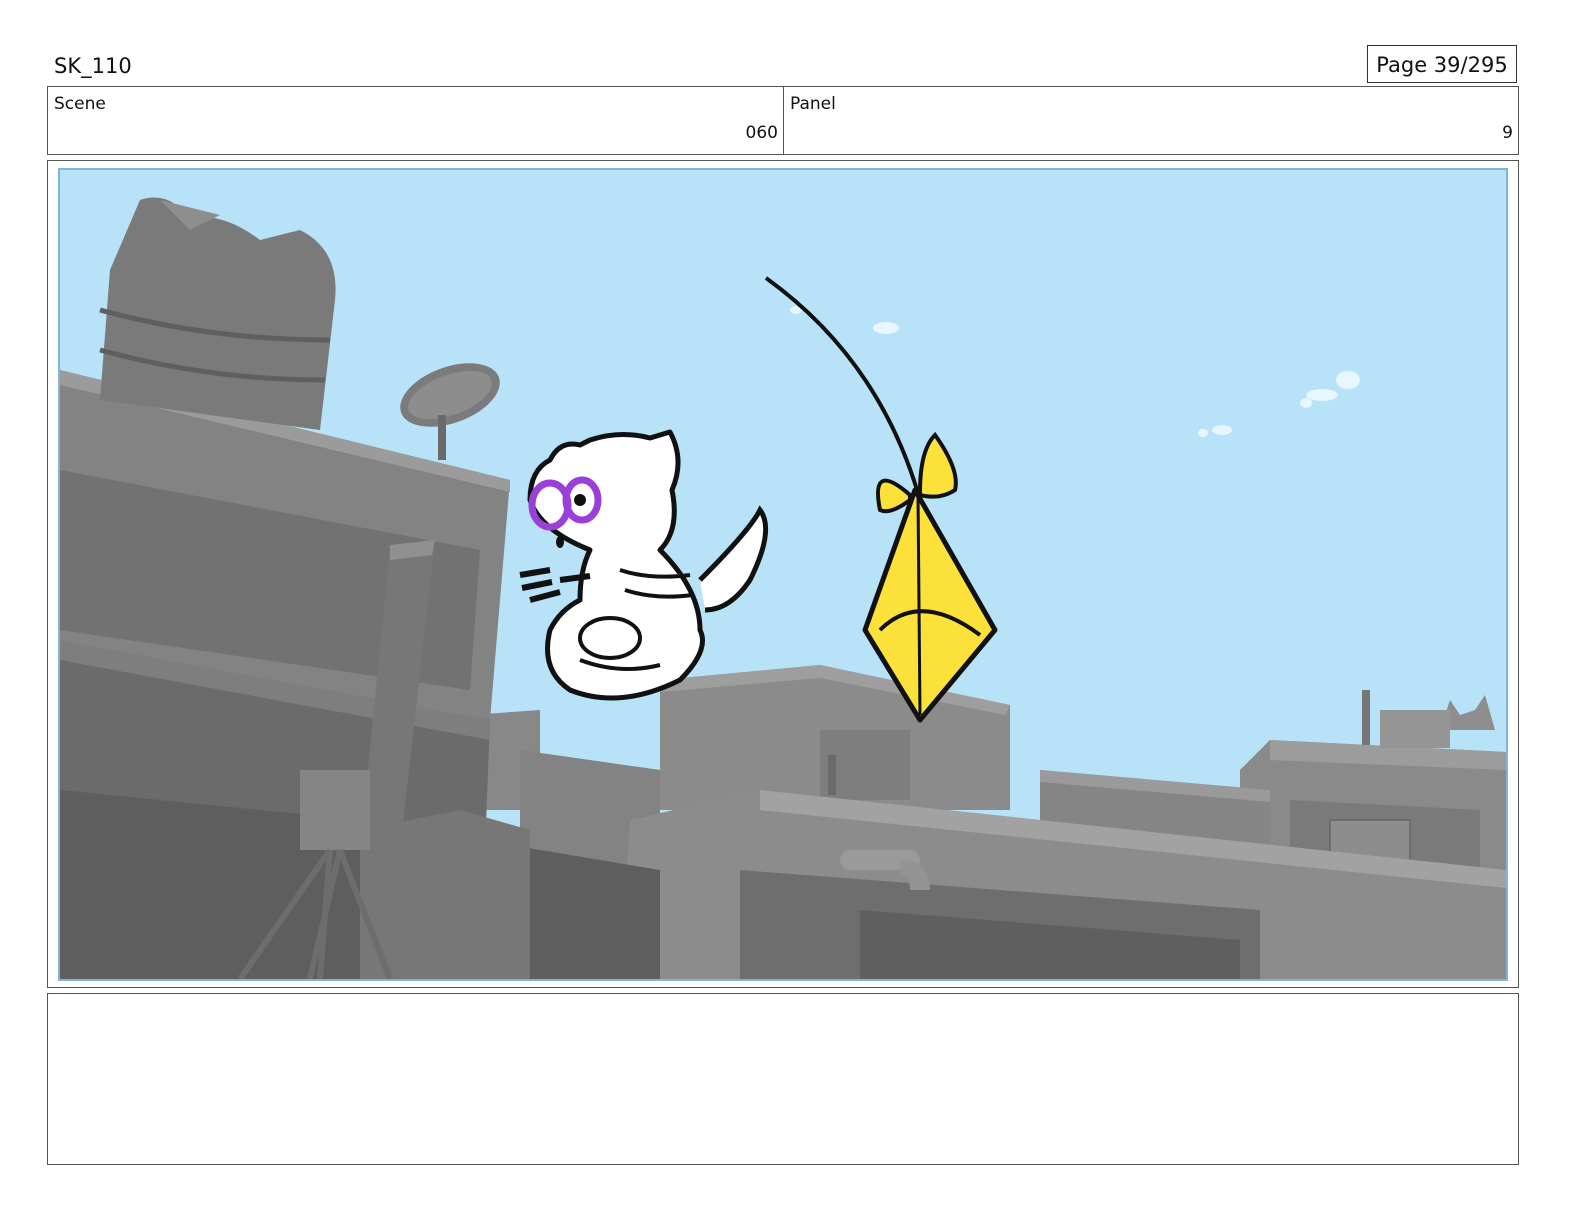 This screenshot has width=1584, height=1224. I want to click on cat-water-tank, so click(217, 313).